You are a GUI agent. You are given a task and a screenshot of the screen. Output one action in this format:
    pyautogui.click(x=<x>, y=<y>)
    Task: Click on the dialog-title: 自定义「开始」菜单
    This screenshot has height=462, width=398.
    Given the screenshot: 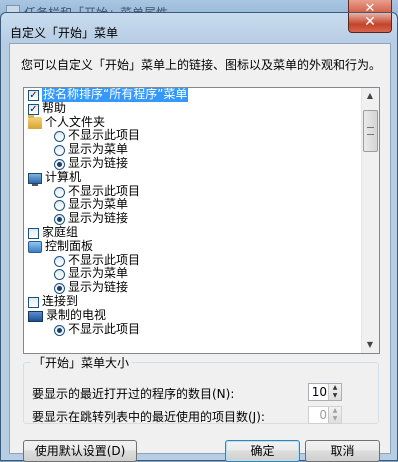 What is the action you would take?
    pyautogui.click(x=64, y=33)
    